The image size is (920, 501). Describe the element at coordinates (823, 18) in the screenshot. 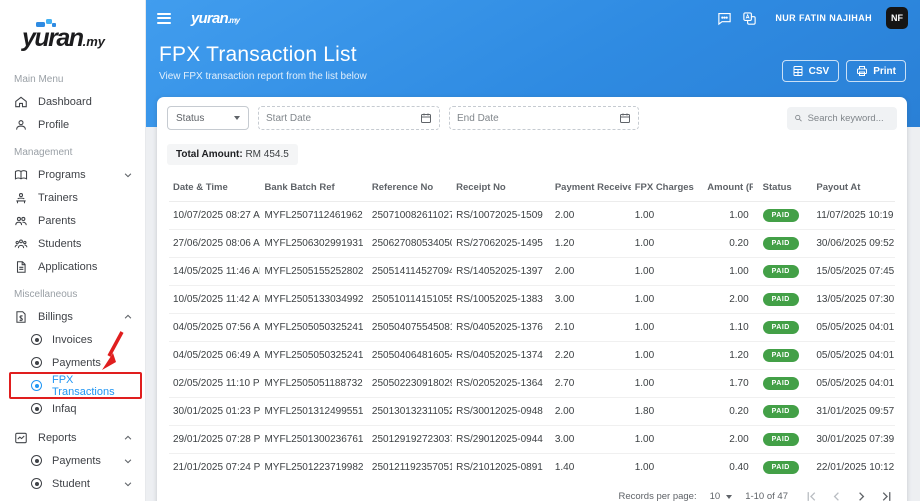

I see `user-name: NUR FATIN NAJIHAH` at that location.